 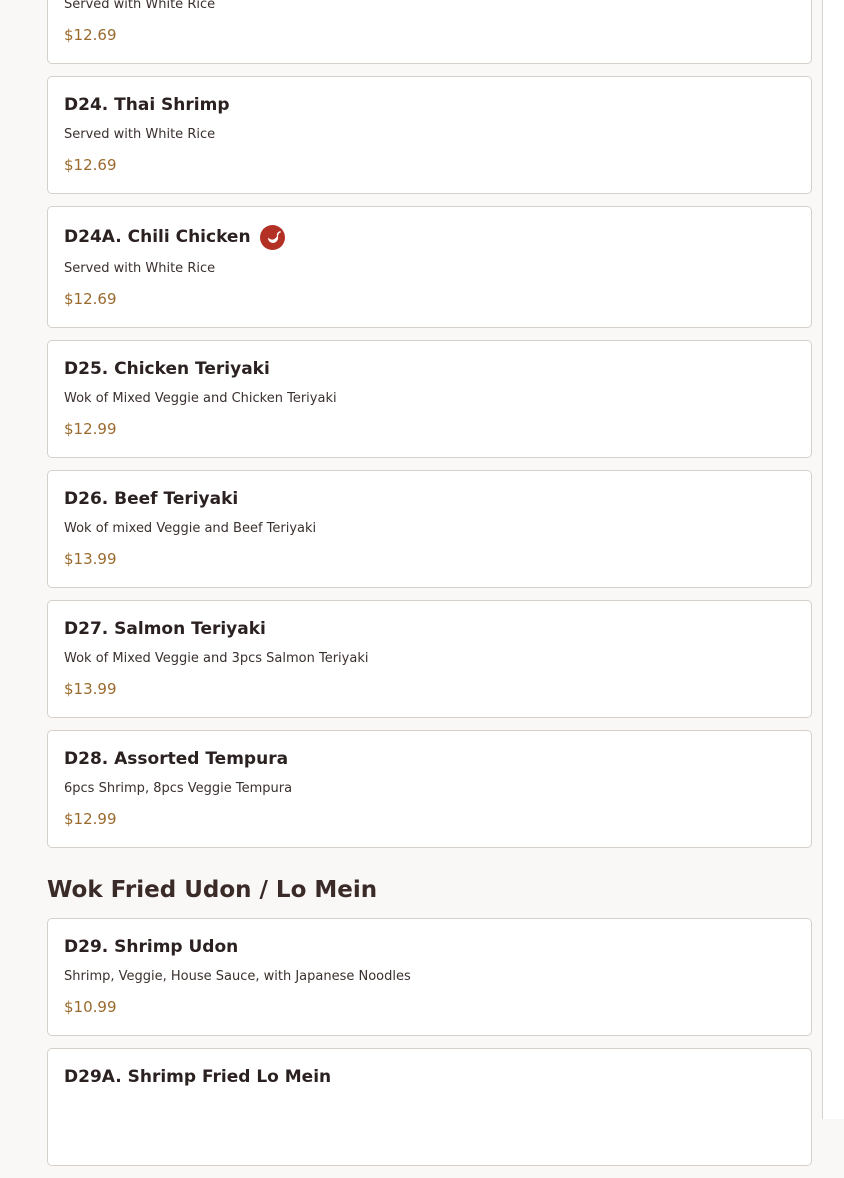 I want to click on item-description: 6pcs Shrimp, 8pcs Veggie Tempura, so click(x=178, y=788).